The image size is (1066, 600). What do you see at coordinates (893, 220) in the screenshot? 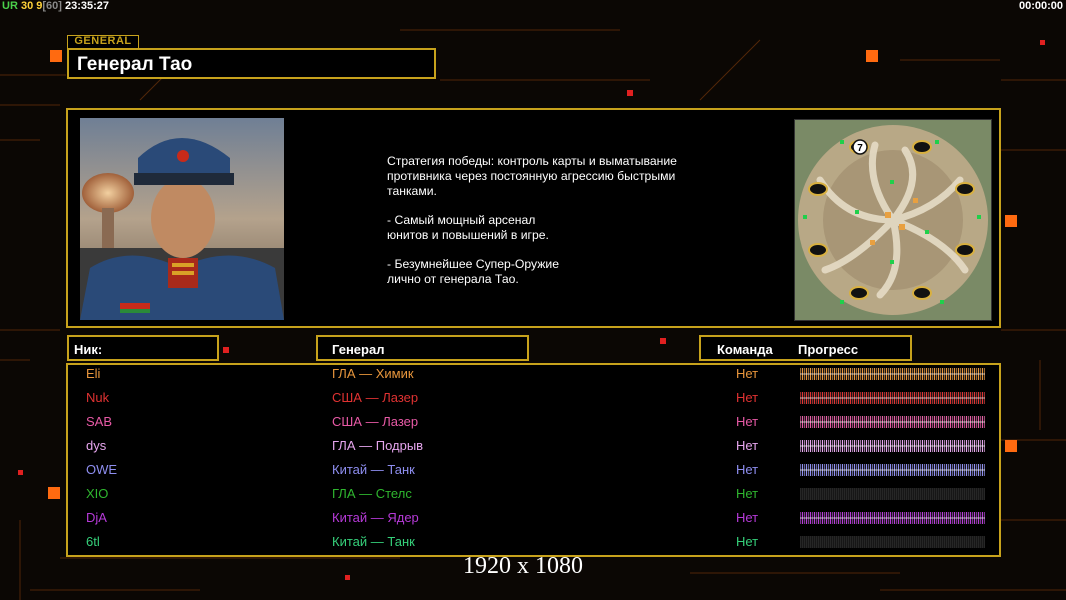
I see `map-preview: 7` at bounding box center [893, 220].